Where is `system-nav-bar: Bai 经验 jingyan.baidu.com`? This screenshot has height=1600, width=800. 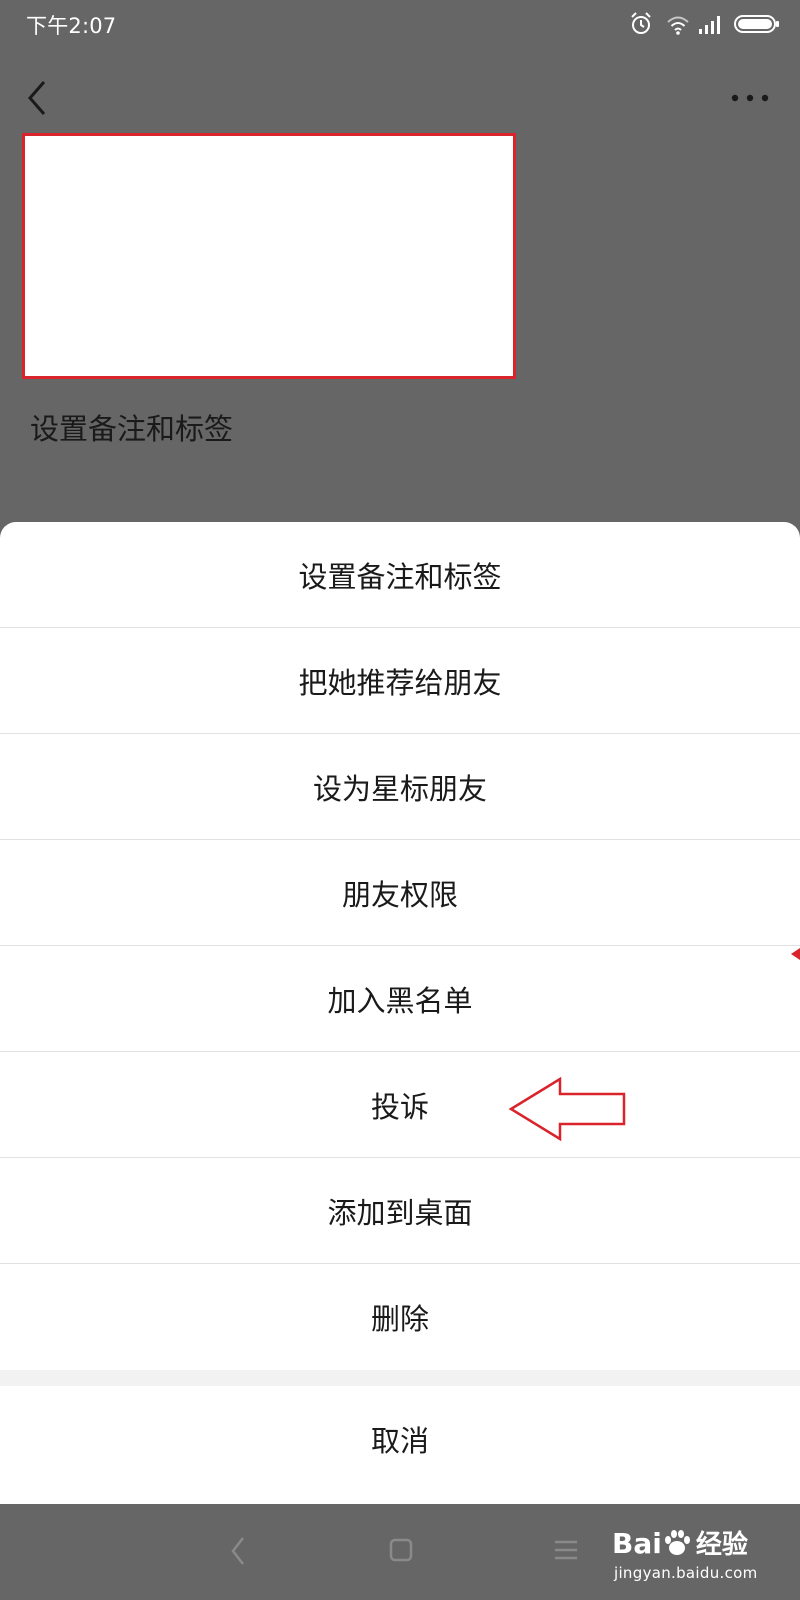
system-nav-bar: Bai 经验 jingyan.baidu.com is located at coordinates (400, 1552).